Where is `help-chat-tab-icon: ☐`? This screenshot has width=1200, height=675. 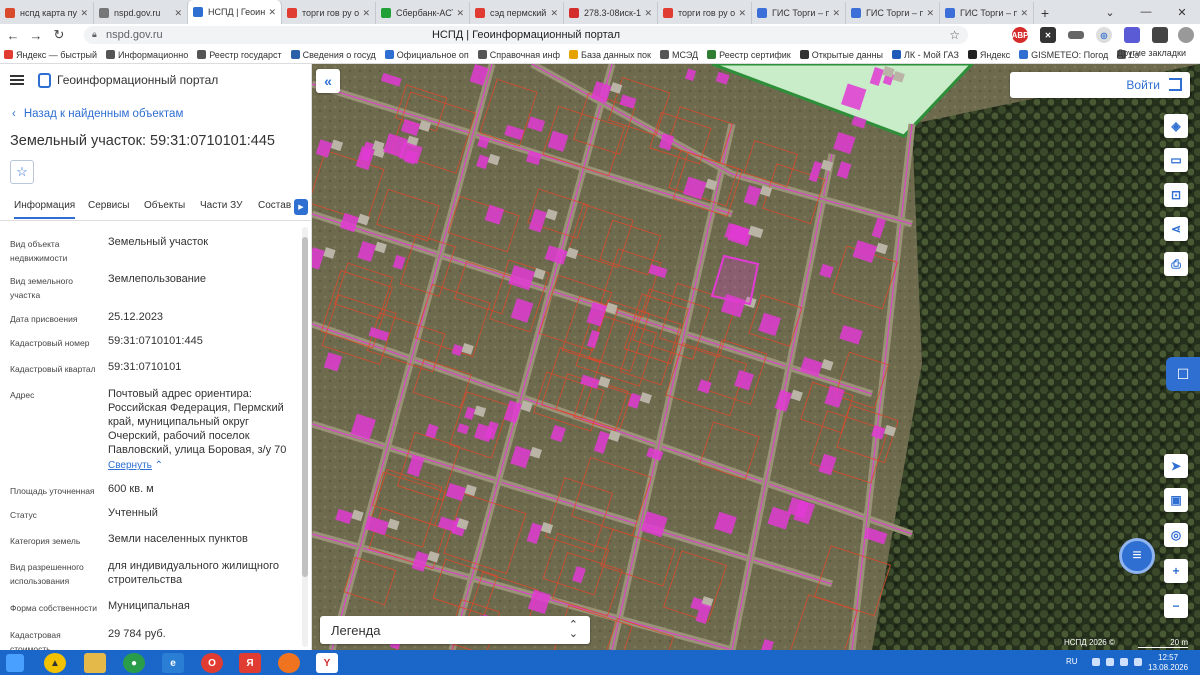
help-chat-tab-icon: ☐ is located at coordinates (1183, 374).